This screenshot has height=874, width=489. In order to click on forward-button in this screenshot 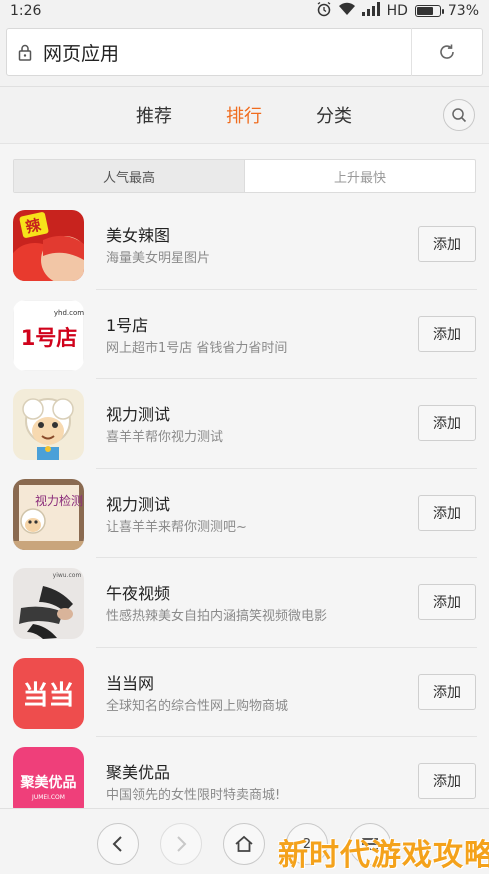, I will do `click(181, 844)`.